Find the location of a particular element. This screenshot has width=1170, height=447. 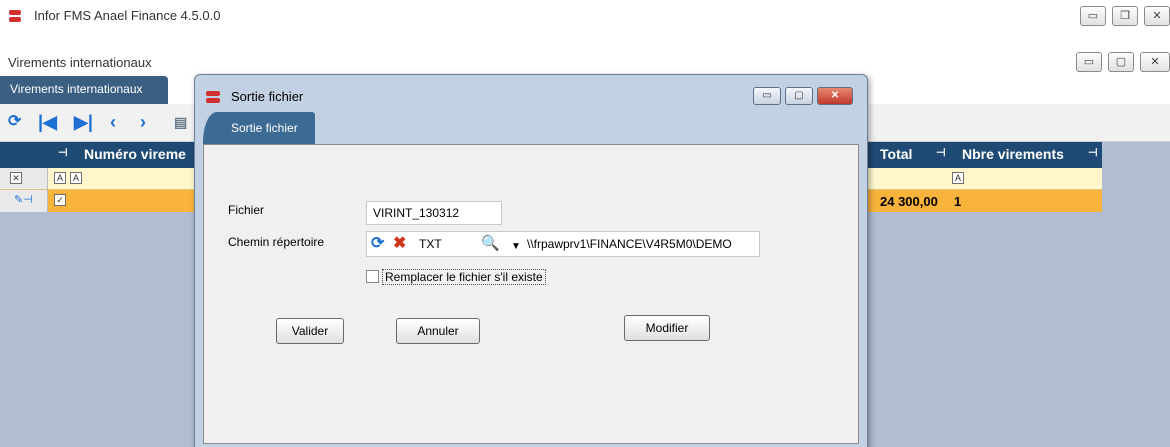

grid-empty-area is located at coordinates (1136, 177).